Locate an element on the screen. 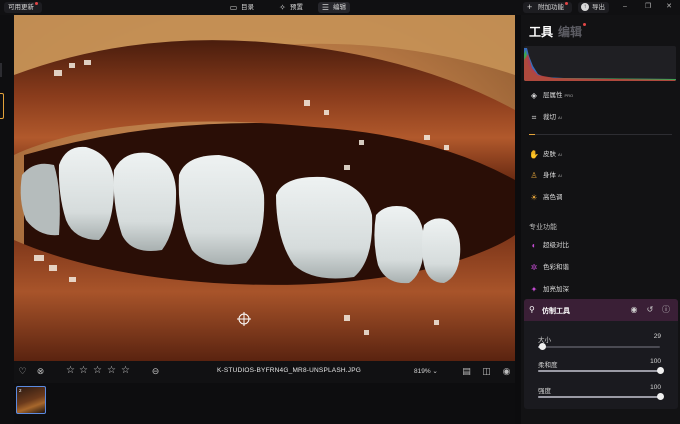 The height and width of the screenshot is (424, 680). edit-dot is located at coordinates (585, 24).